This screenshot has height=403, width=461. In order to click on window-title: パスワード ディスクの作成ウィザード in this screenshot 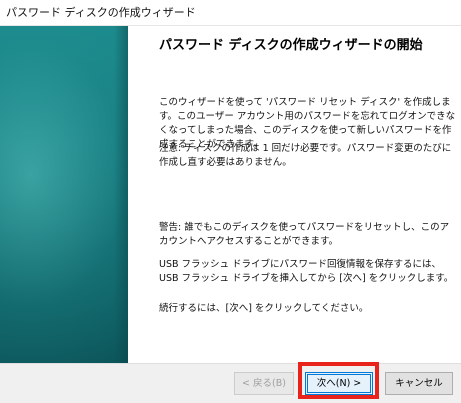, I will do `click(101, 12)`.